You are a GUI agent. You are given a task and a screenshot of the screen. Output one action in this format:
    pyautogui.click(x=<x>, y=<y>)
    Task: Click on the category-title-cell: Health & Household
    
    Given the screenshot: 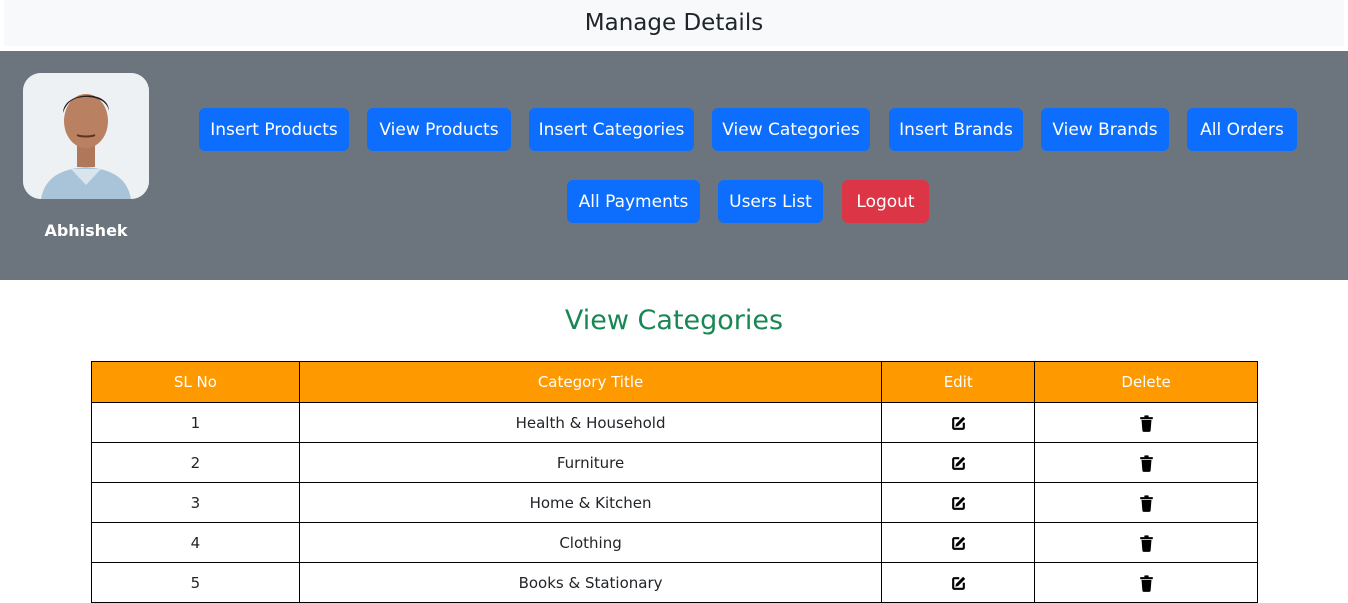 What is the action you would take?
    pyautogui.click(x=590, y=422)
    